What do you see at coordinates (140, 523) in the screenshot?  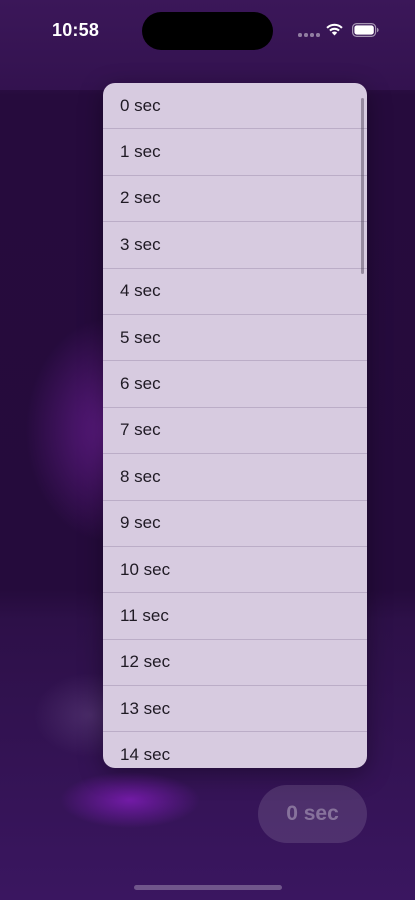 I see `dropdown-option-label: 9 sec` at bounding box center [140, 523].